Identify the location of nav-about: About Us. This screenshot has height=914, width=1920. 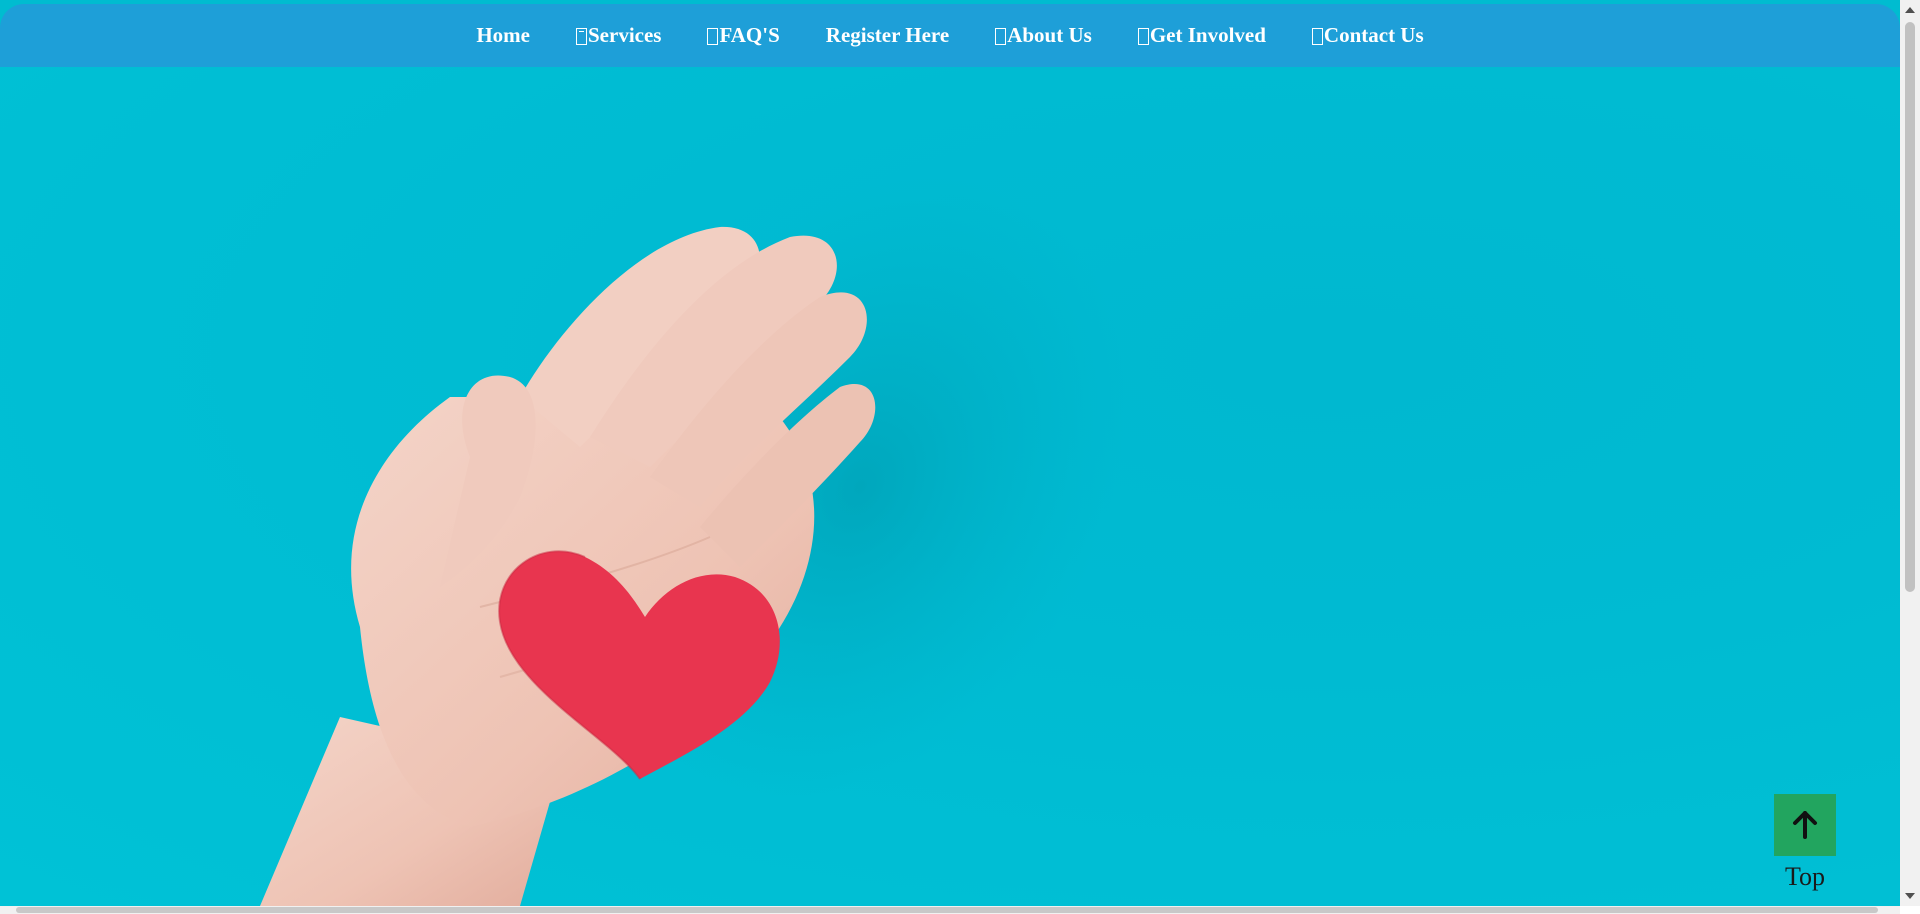
(1043, 35).